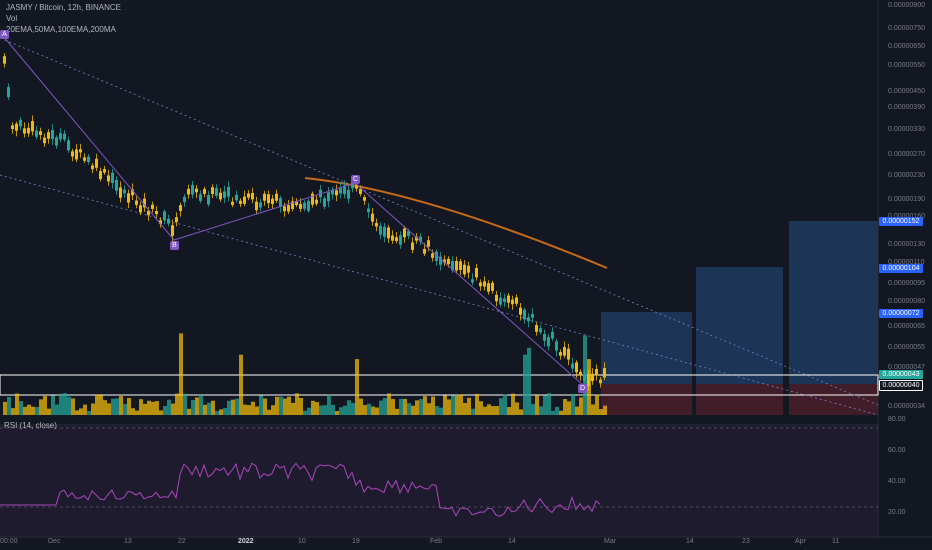 Image resolution: width=932 pixels, height=550 pixels. What do you see at coordinates (4, 34) in the screenshot?
I see `point-a-label: A` at bounding box center [4, 34].